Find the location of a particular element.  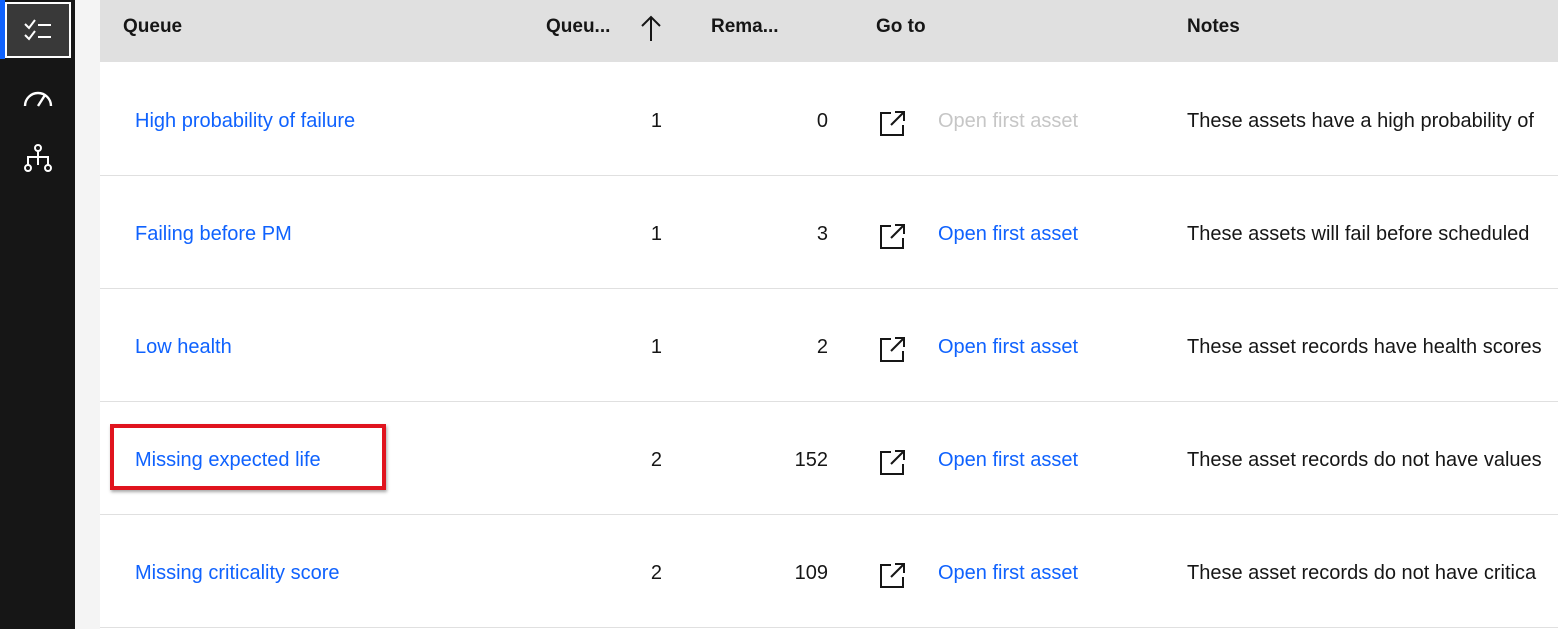

side-nav-rail is located at coordinates (37, 314).